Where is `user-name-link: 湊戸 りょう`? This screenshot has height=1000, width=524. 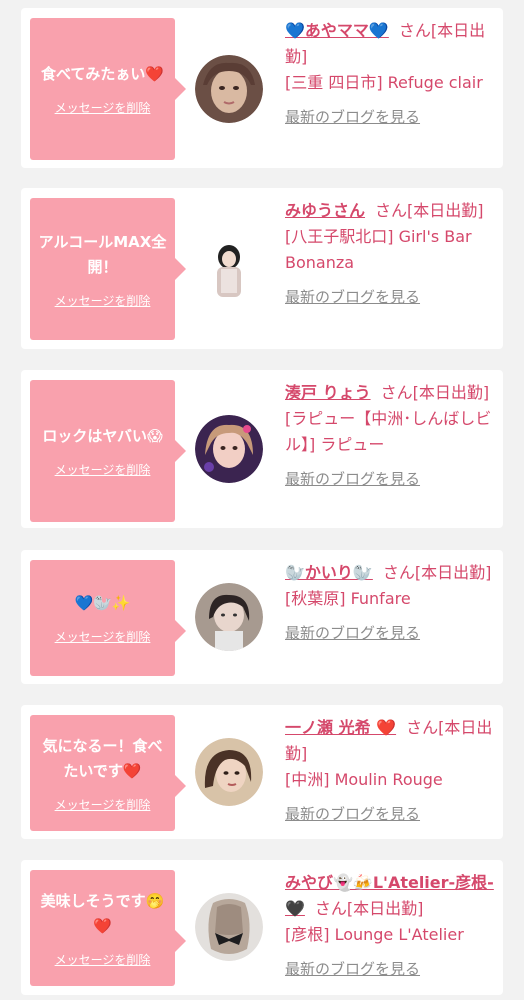 user-name-link: 湊戸 りょう is located at coordinates (328, 392).